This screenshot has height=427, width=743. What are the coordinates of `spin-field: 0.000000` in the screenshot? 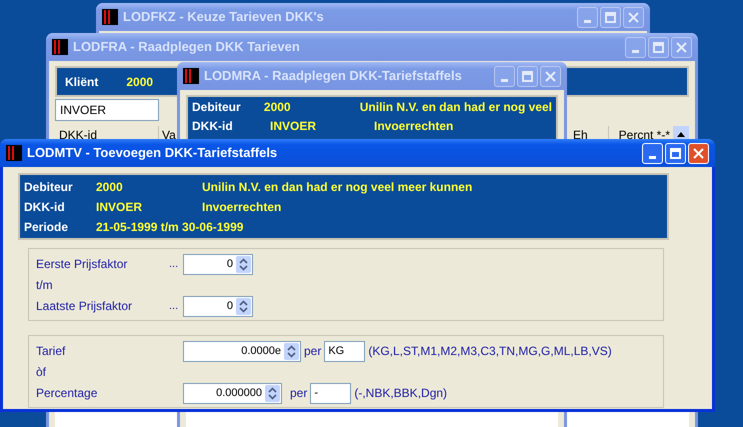 It's located at (232, 393).